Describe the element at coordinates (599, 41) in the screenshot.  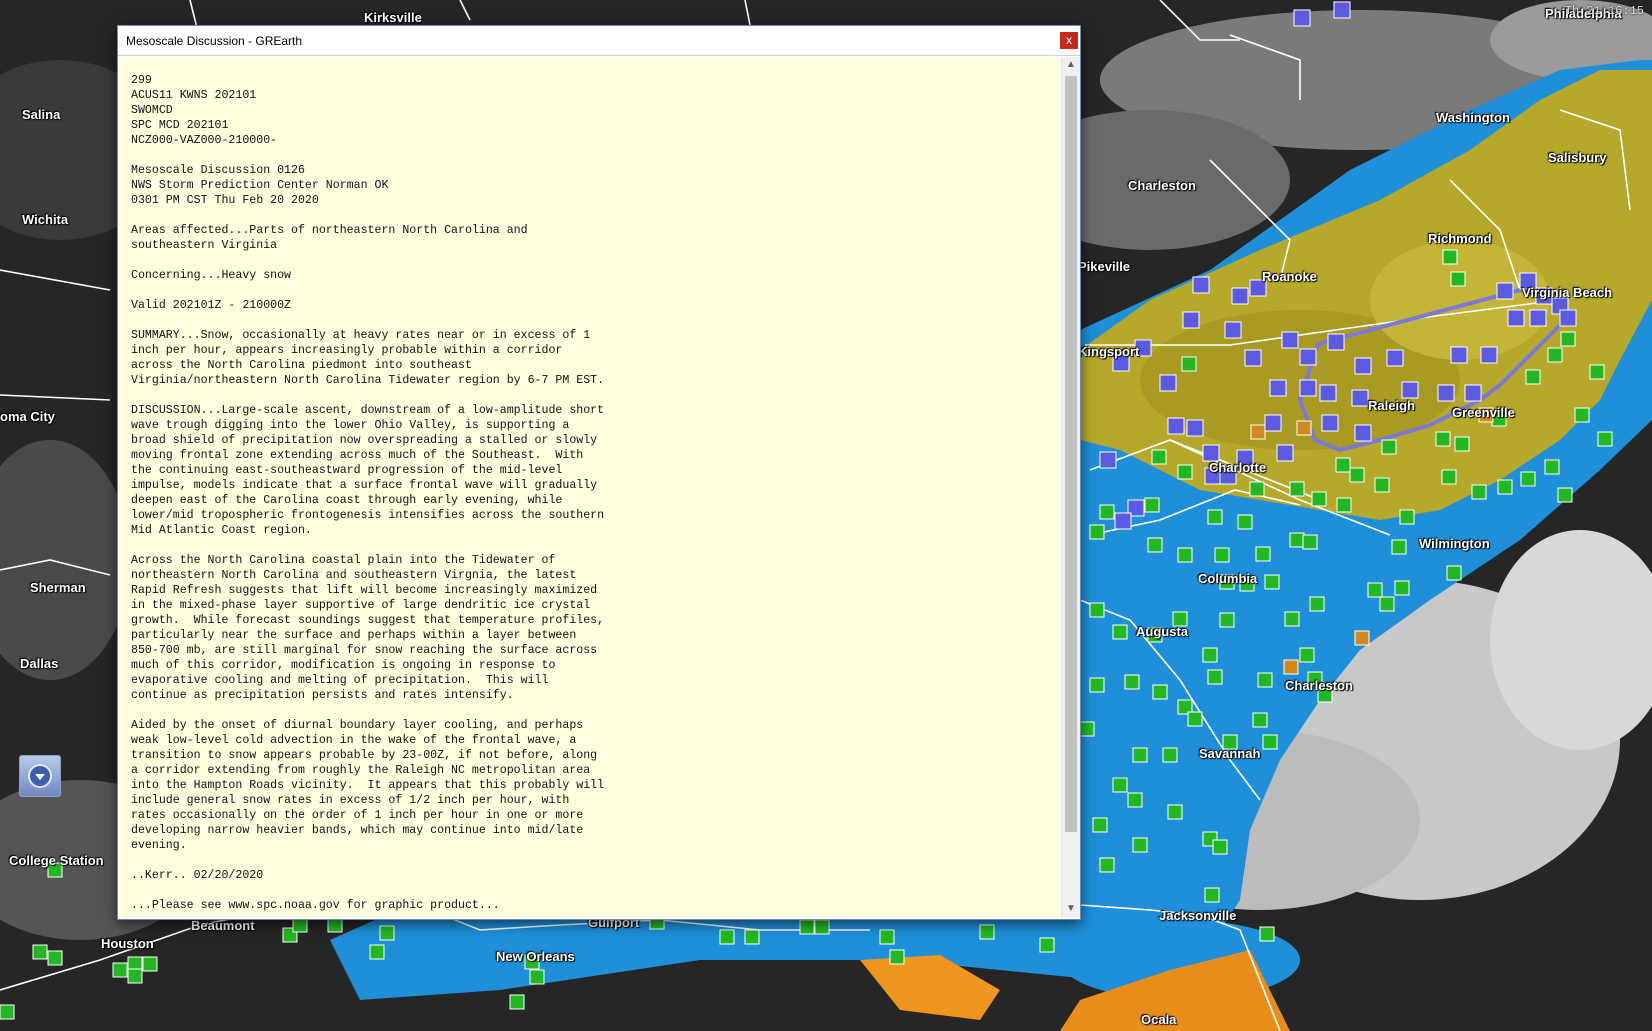
I see `window-titlebar: Mesoscale Discussion - GREarth x` at that location.